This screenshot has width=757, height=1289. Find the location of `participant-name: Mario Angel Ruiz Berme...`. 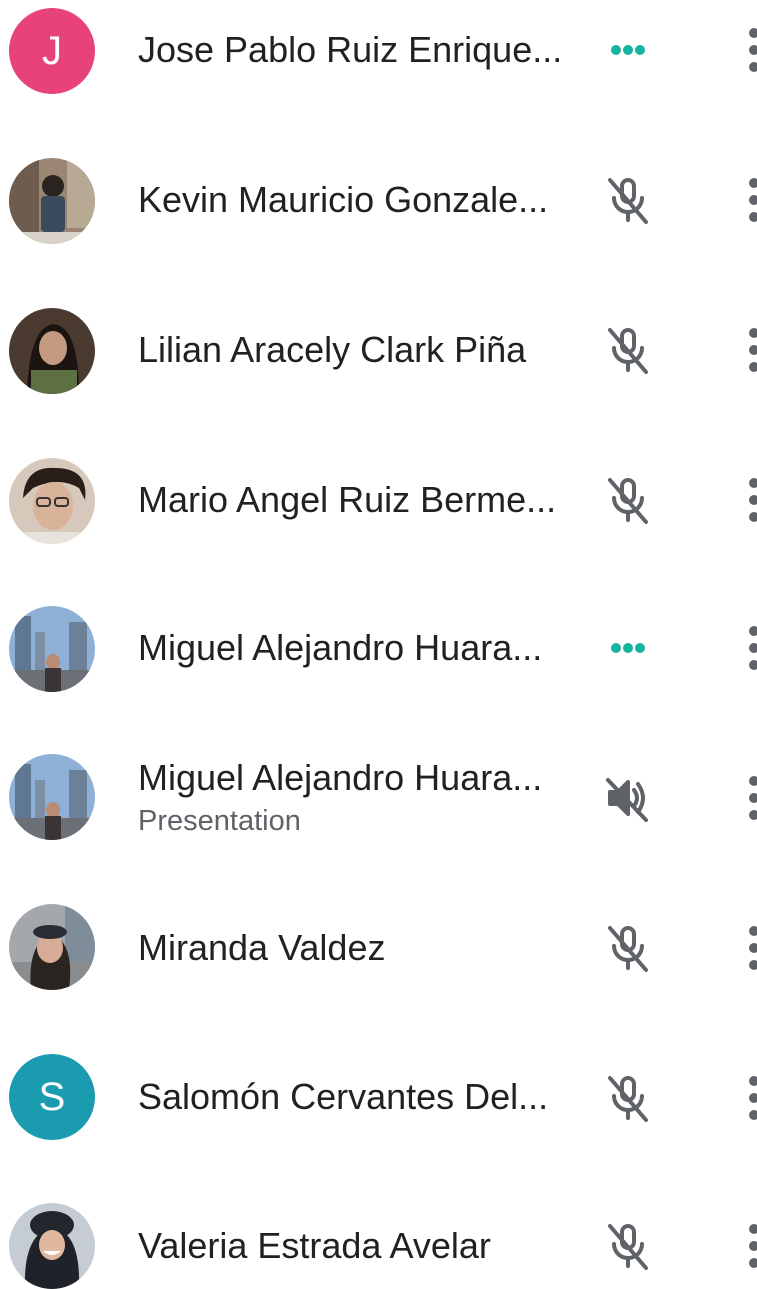

participant-name: Mario Angel Ruiz Berme... is located at coordinates (347, 499).